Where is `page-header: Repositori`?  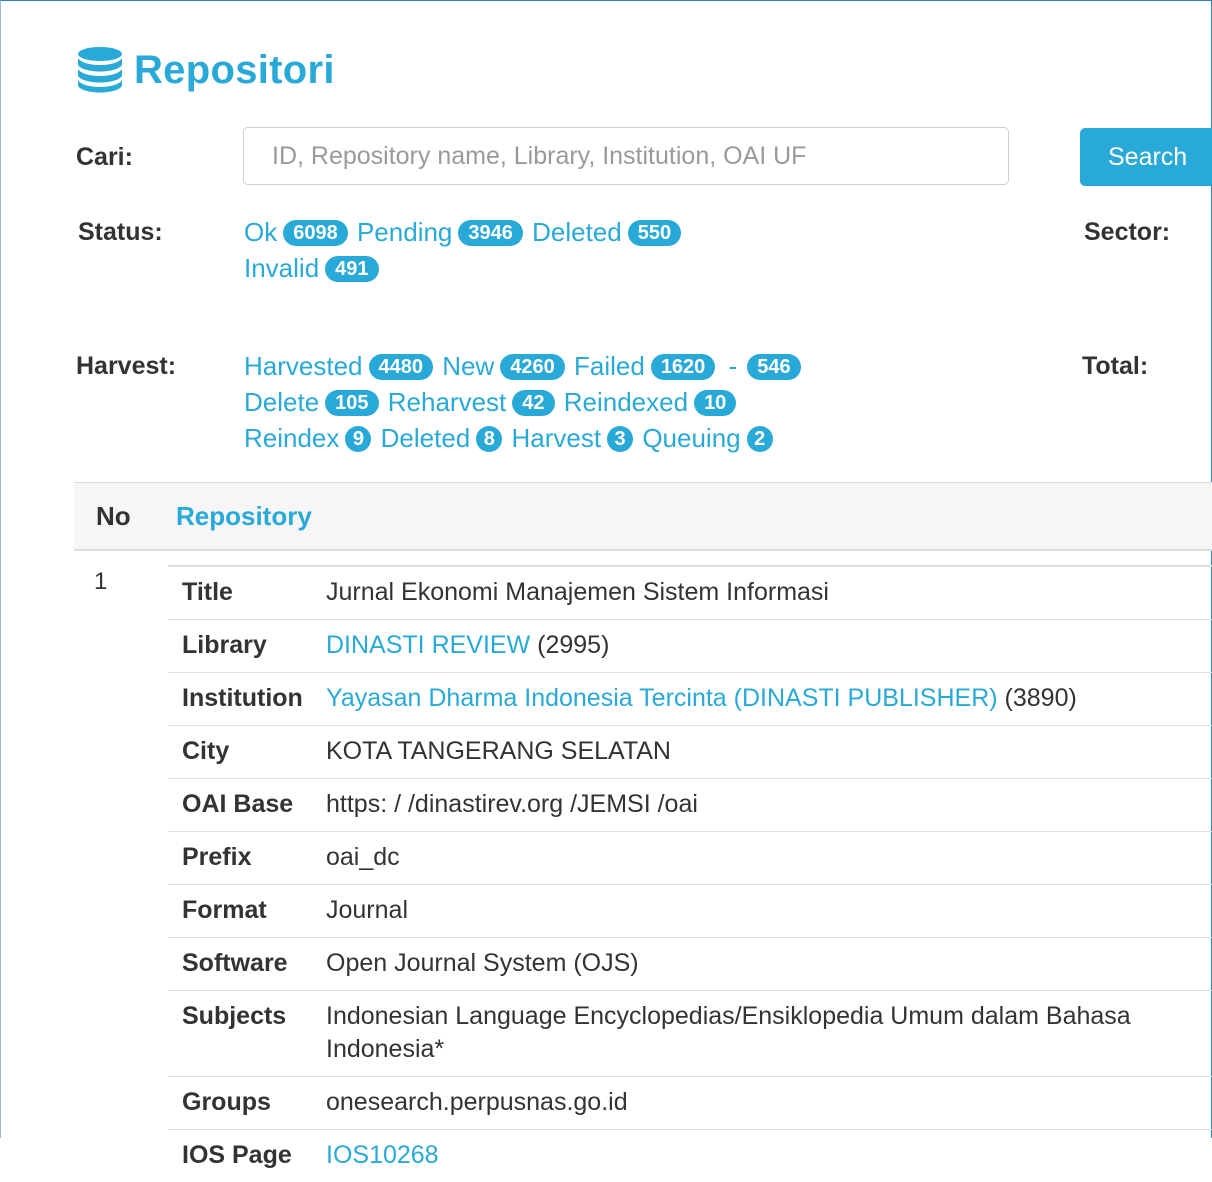 page-header: Repositori is located at coordinates (204, 70).